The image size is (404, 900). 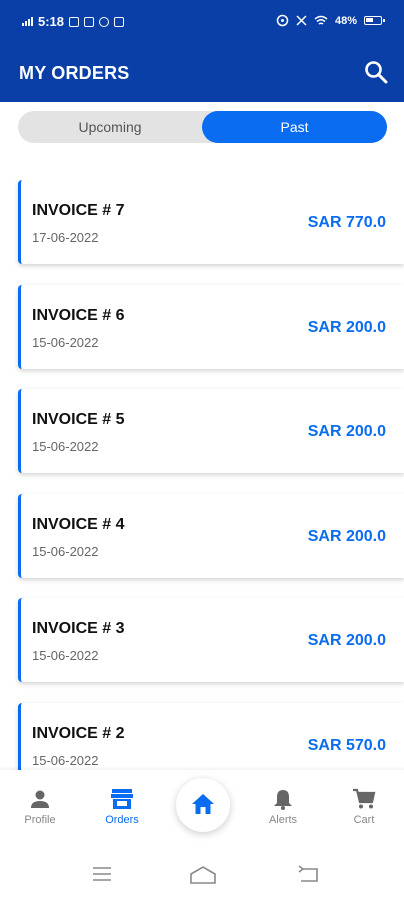 I want to click on order-card: INVOICE # 4 15-06-2022 SAR 200.0, so click(x=211, y=536).